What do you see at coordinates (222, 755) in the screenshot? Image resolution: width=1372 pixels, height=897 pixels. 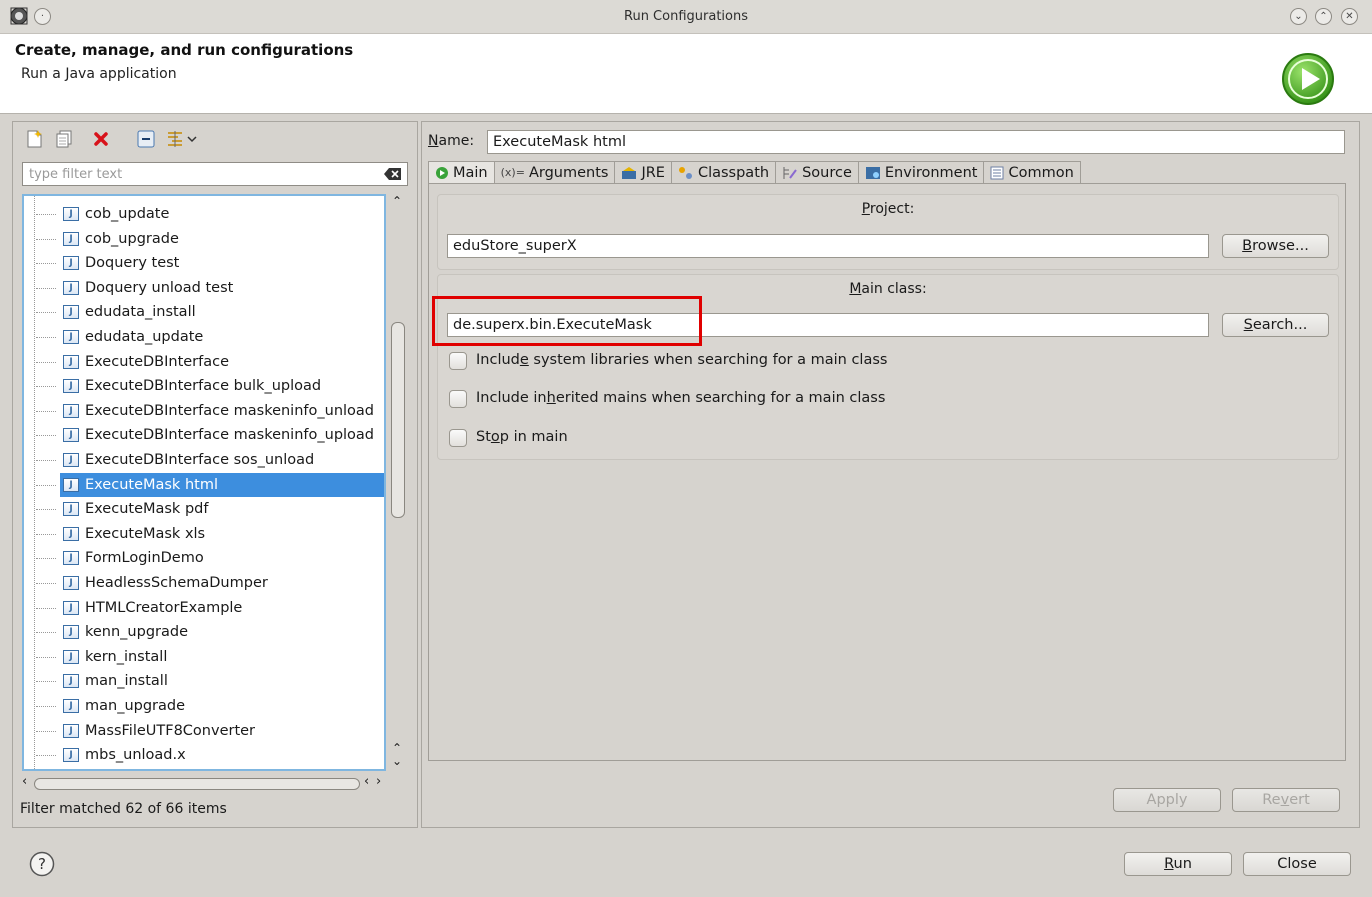 I see `tree-item: Jmbs_unload.x` at bounding box center [222, 755].